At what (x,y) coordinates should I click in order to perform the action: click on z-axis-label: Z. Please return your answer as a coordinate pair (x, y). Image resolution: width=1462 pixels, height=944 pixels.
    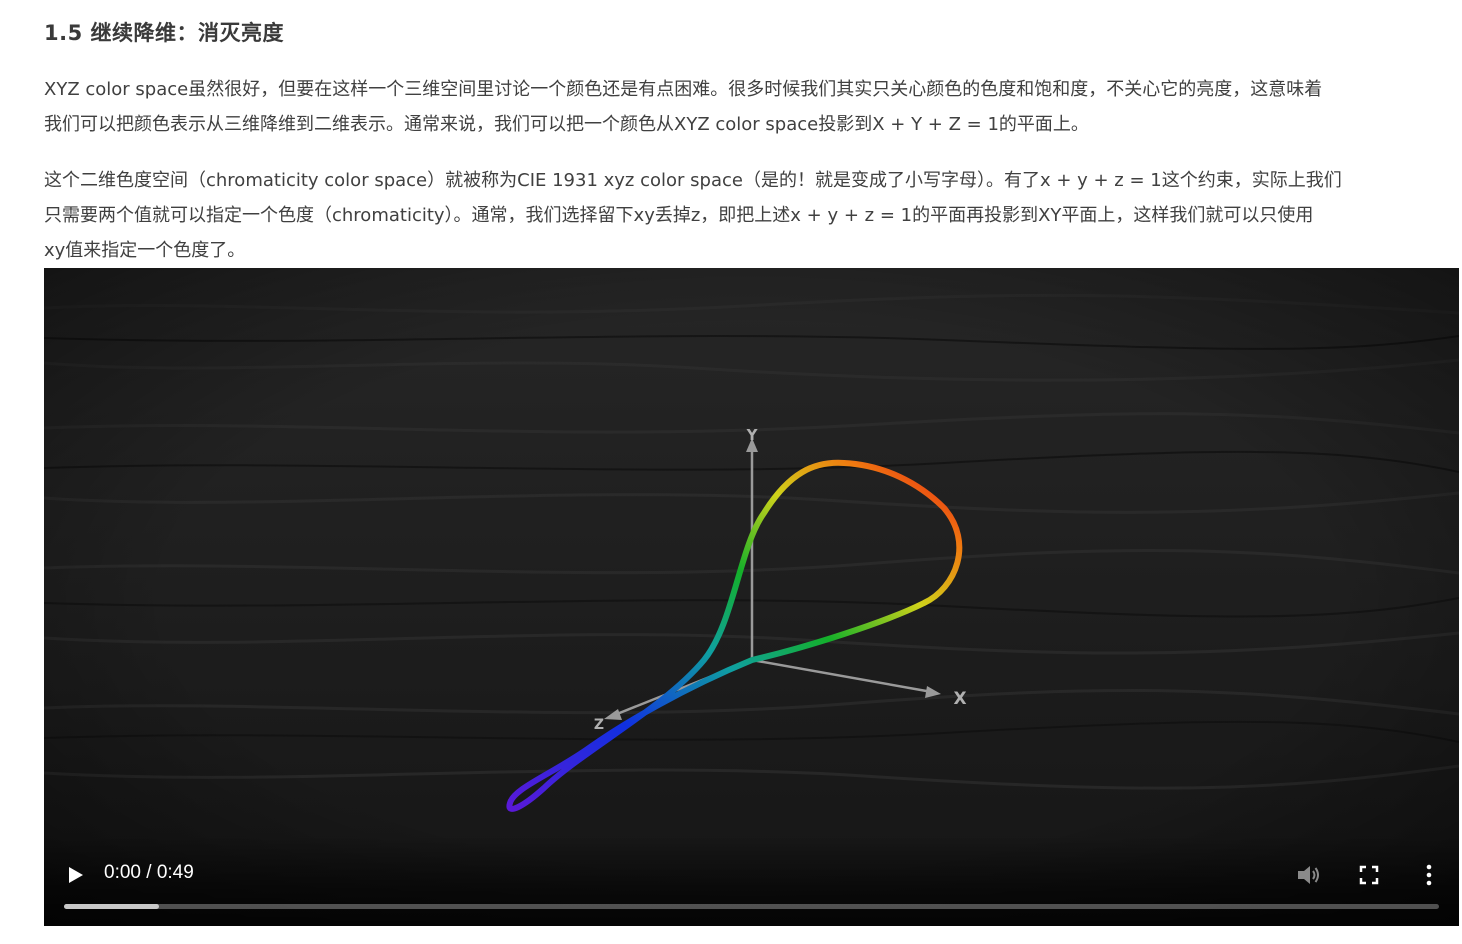
    Looking at the image, I should click on (599, 725).